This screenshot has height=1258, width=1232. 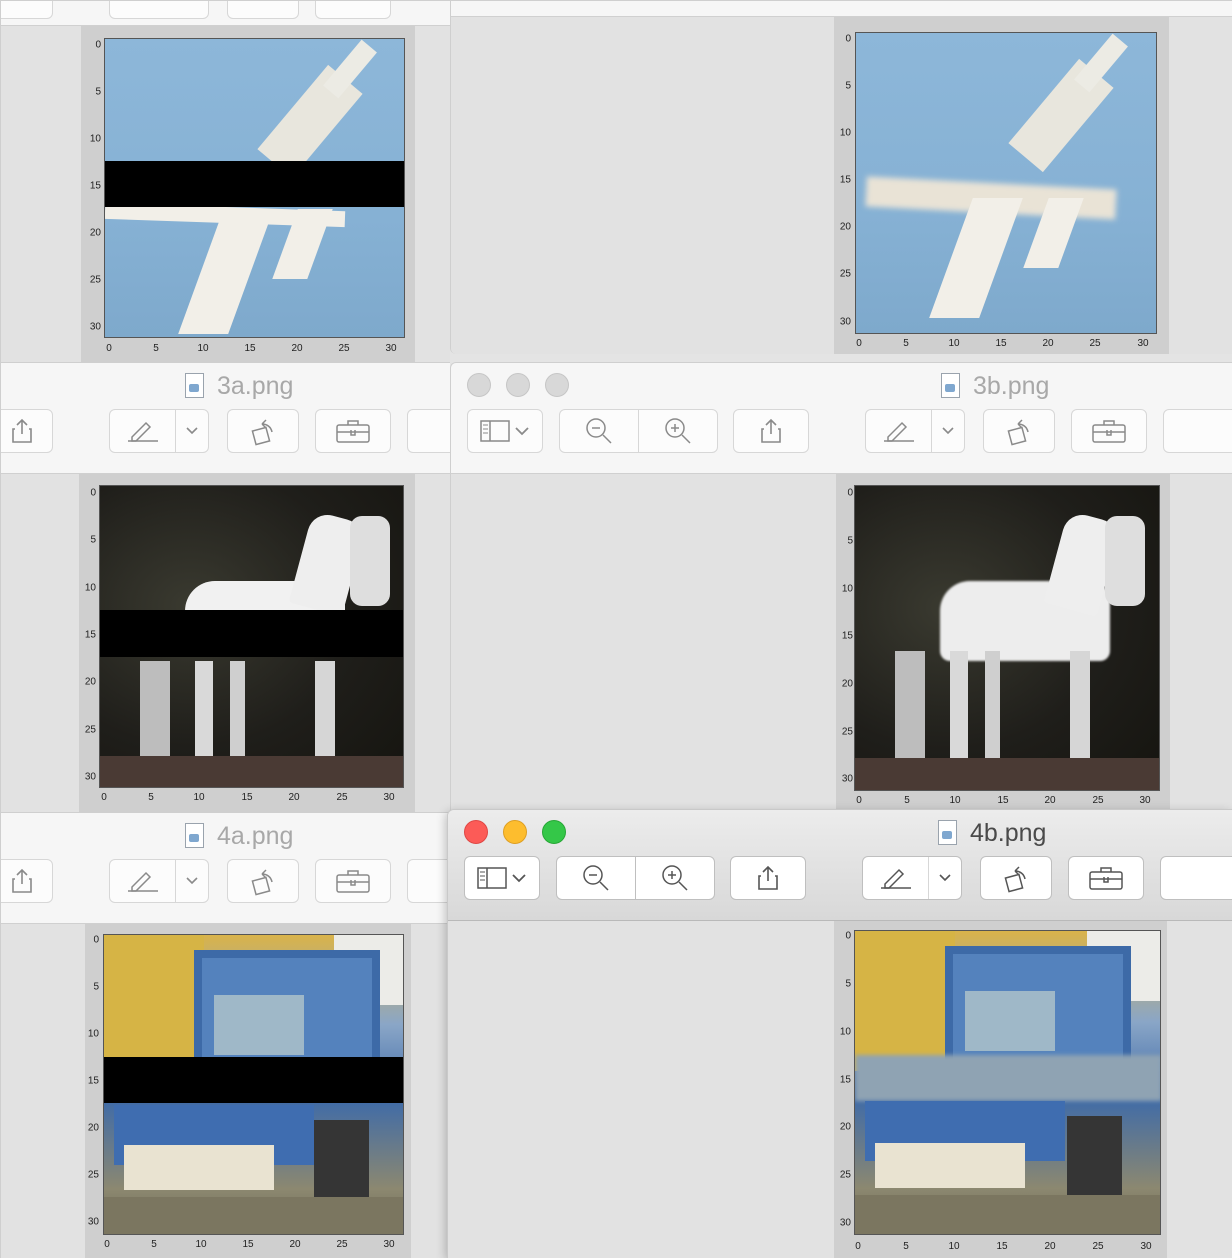 I want to click on window-controls, so click(x=518, y=385).